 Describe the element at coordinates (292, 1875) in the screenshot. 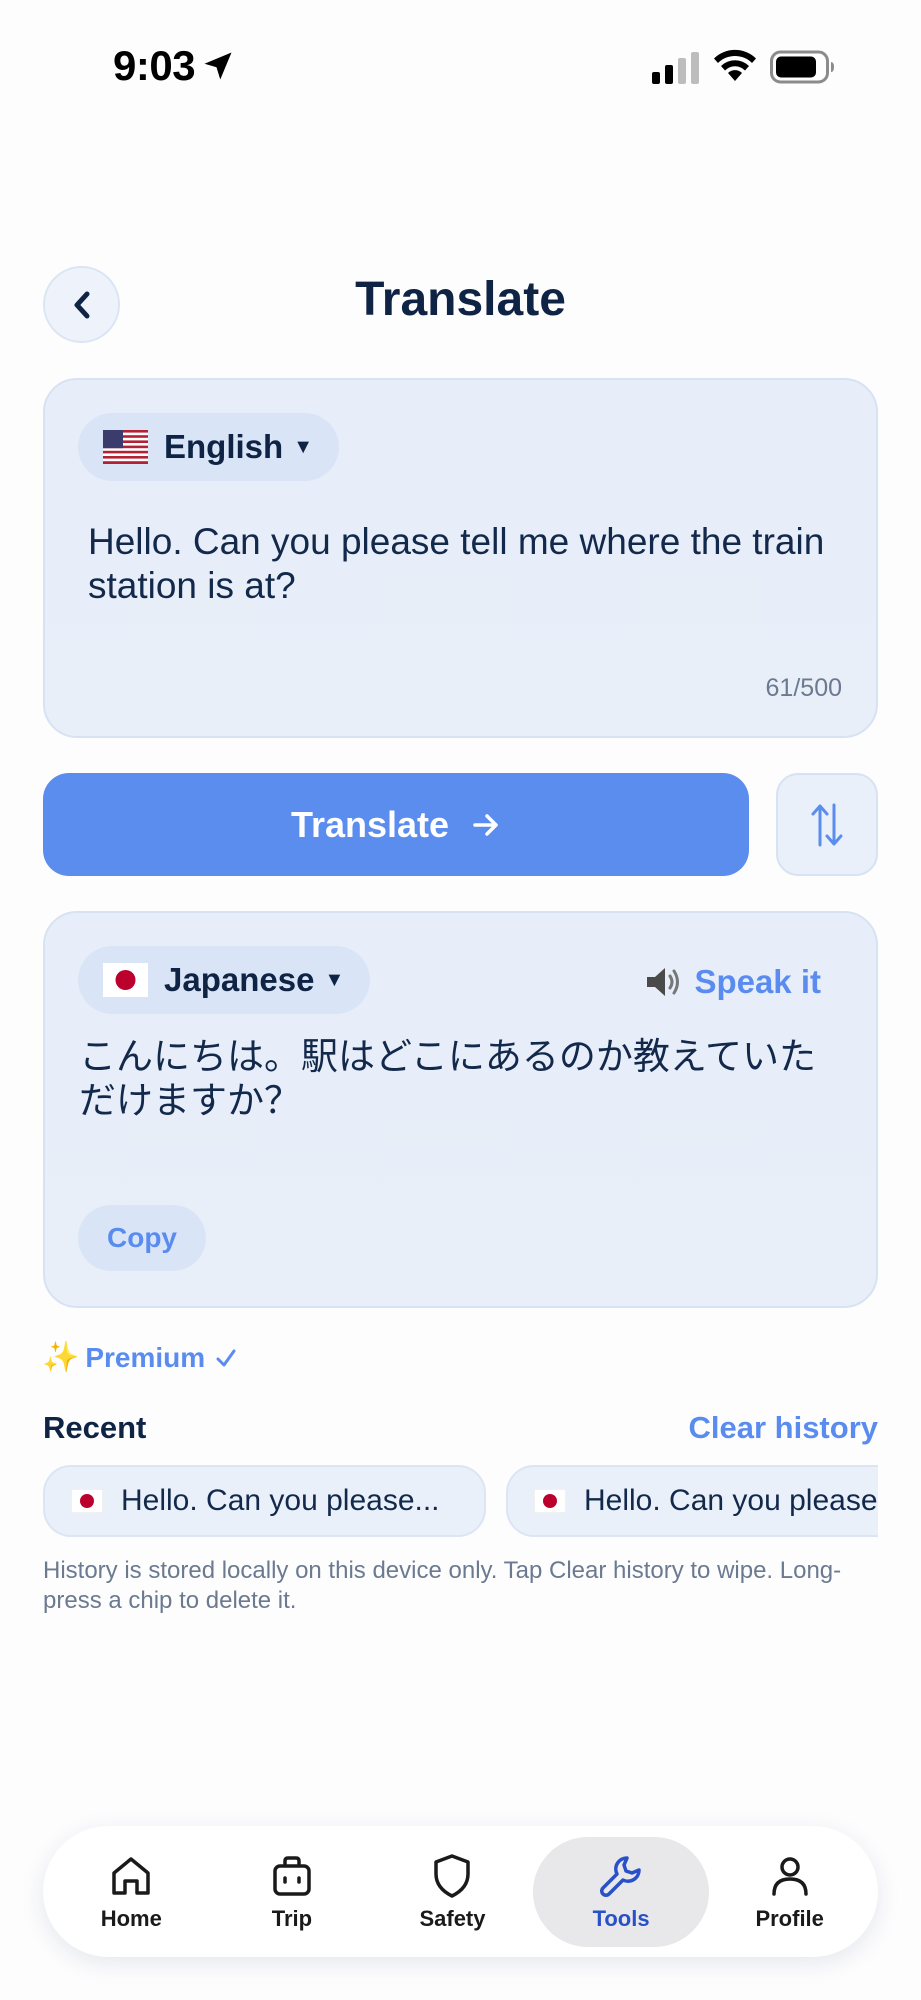

I see `briefcase-icon` at that location.